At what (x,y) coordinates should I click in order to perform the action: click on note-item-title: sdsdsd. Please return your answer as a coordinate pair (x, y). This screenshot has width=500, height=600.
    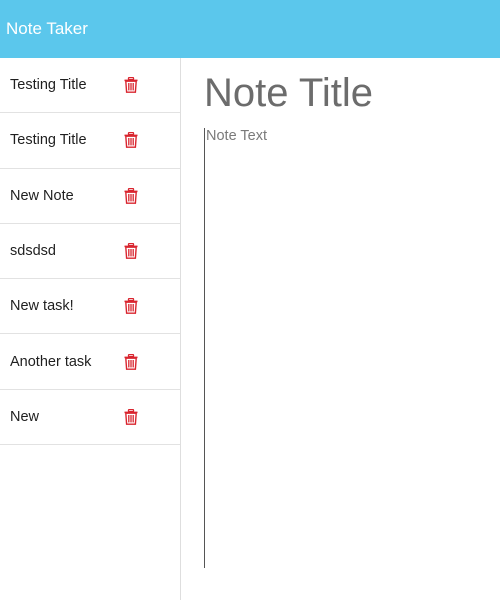
    Looking at the image, I should click on (33, 251).